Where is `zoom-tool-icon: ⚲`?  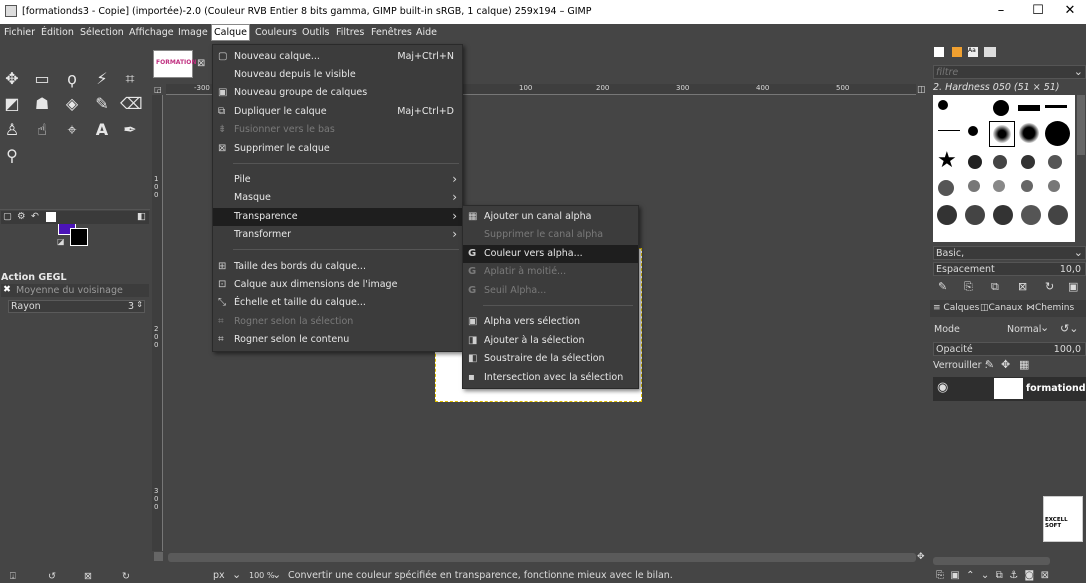
zoom-tool-icon: ⚲ is located at coordinates (12, 156).